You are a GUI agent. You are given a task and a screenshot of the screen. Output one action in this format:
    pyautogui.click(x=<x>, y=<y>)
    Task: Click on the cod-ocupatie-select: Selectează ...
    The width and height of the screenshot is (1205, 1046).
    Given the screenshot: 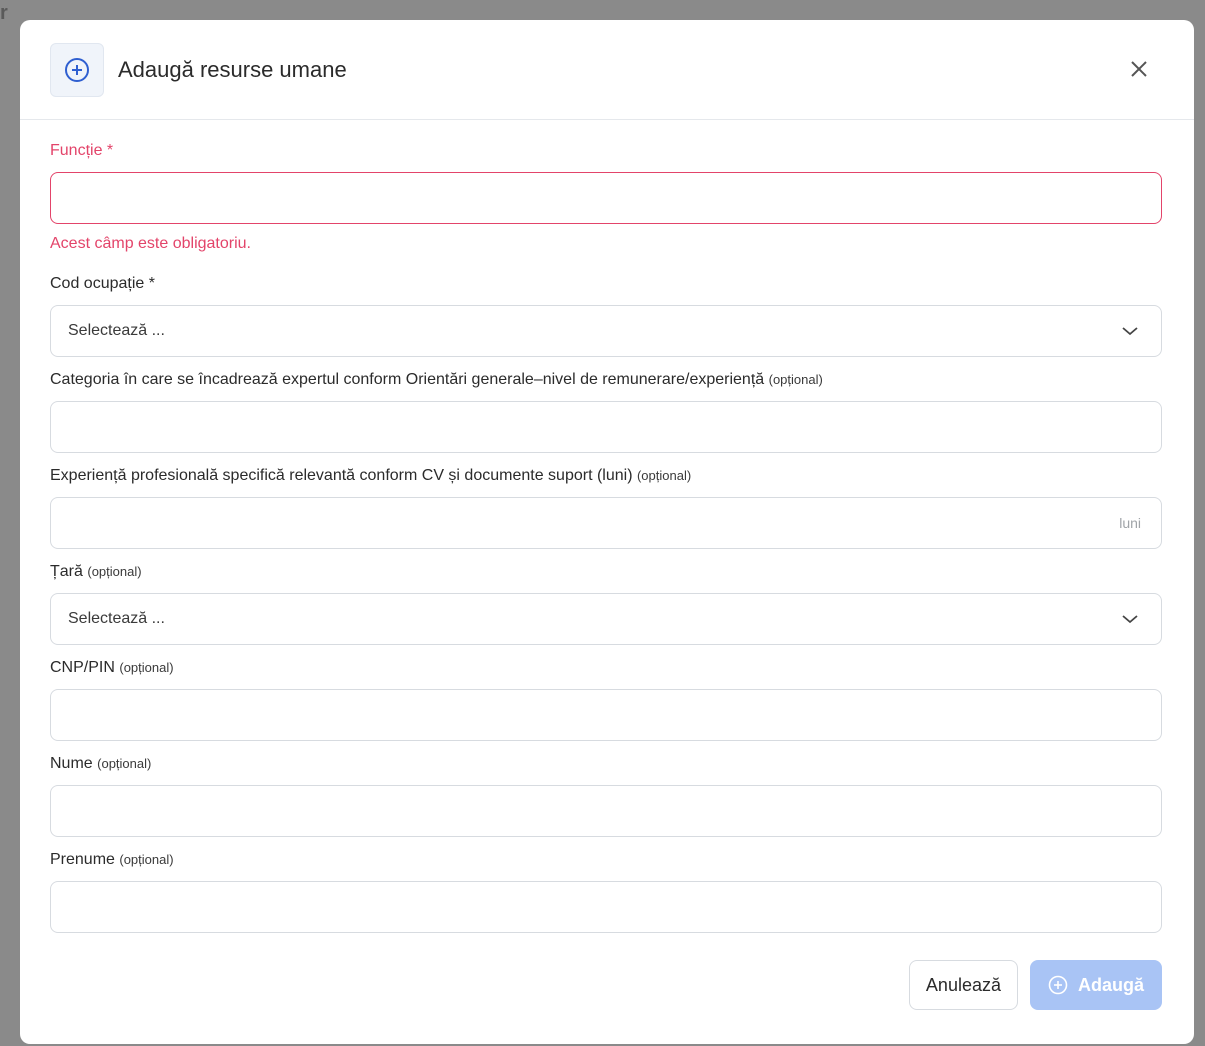 What is the action you would take?
    pyautogui.click(x=606, y=331)
    